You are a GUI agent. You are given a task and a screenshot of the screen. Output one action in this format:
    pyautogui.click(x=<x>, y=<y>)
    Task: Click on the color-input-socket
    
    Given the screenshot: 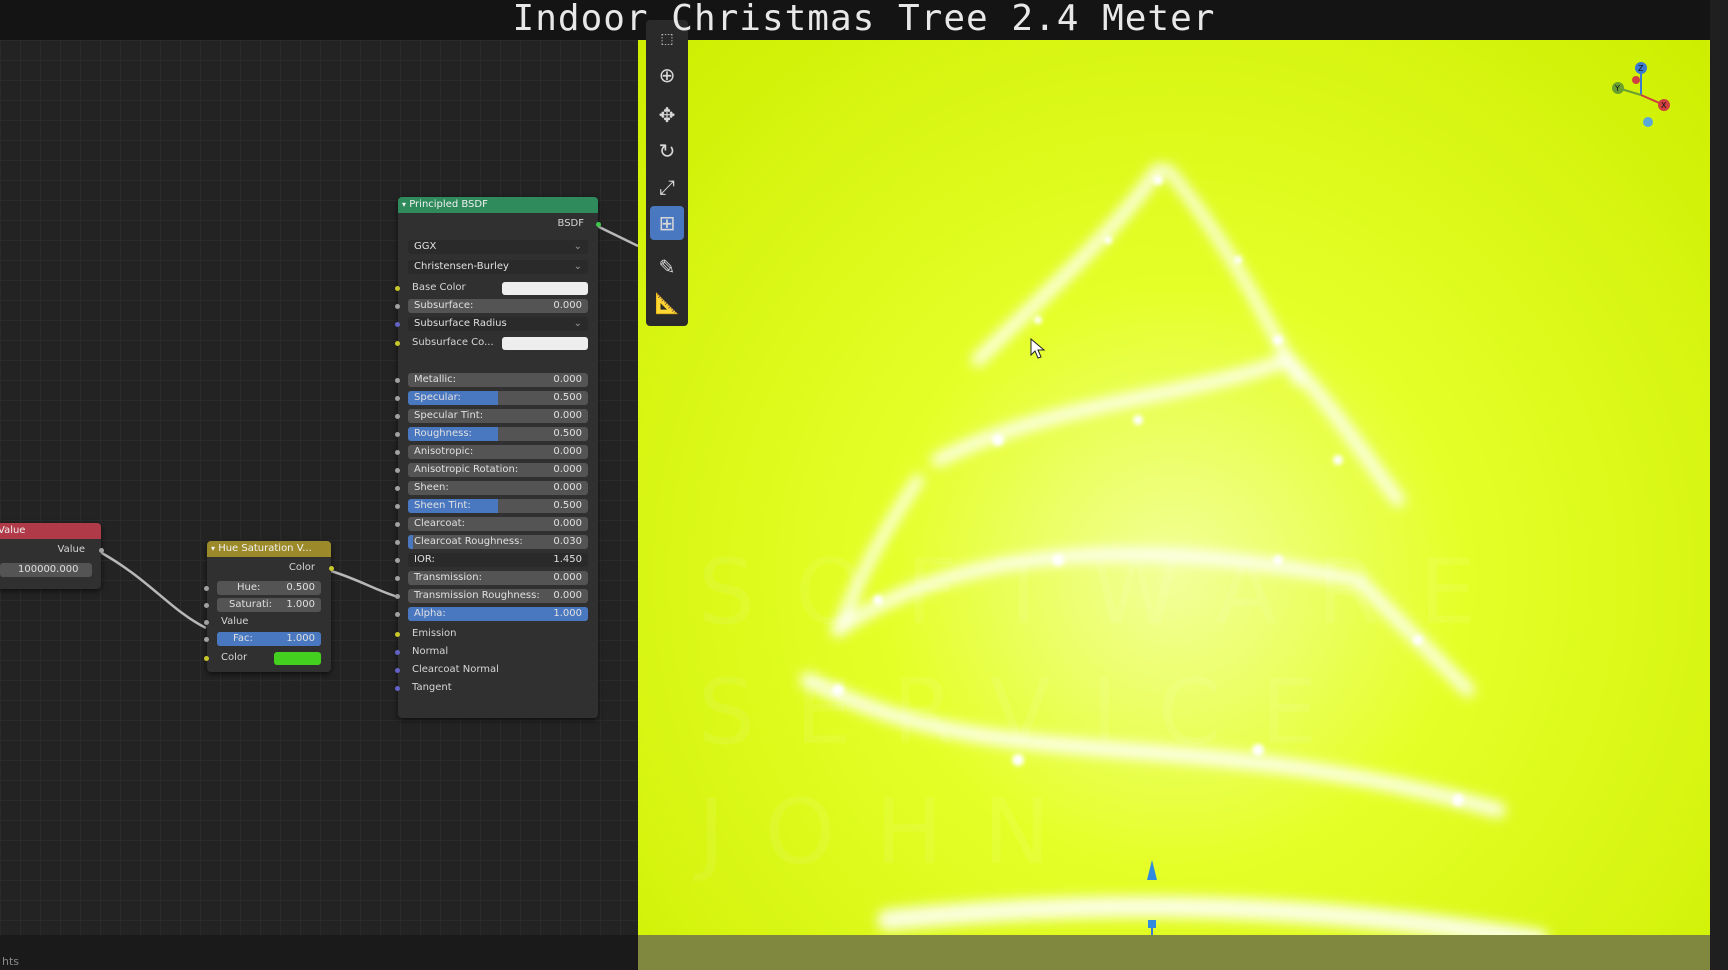 What is the action you would take?
    pyautogui.click(x=206, y=658)
    